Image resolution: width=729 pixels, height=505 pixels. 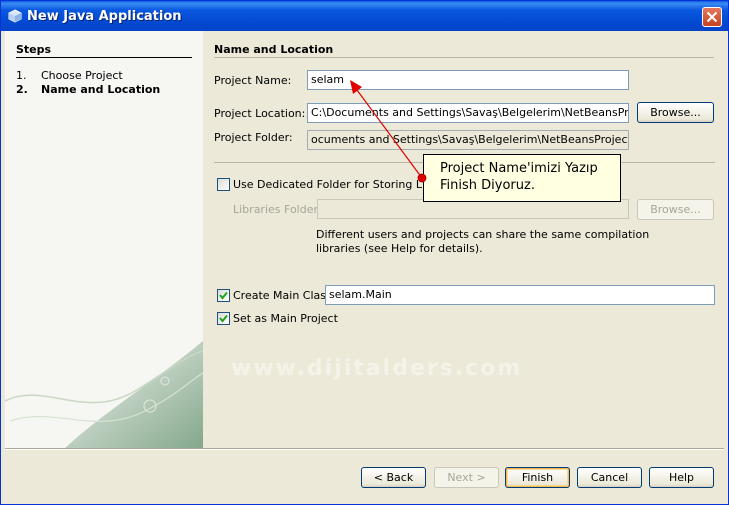 What do you see at coordinates (277, 209) in the screenshot?
I see `libraries-folder-label: Libraries Folder:` at bounding box center [277, 209].